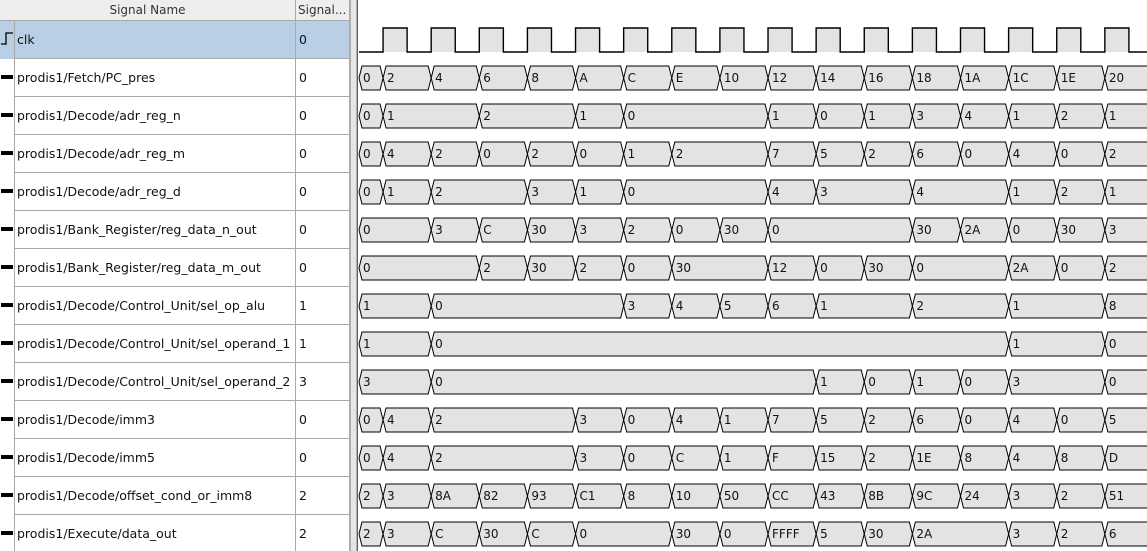 The image size is (1147, 551). Describe the element at coordinates (155, 192) in the screenshot. I see `signal-name: prodis1/Decode/adr_reg_d` at that location.